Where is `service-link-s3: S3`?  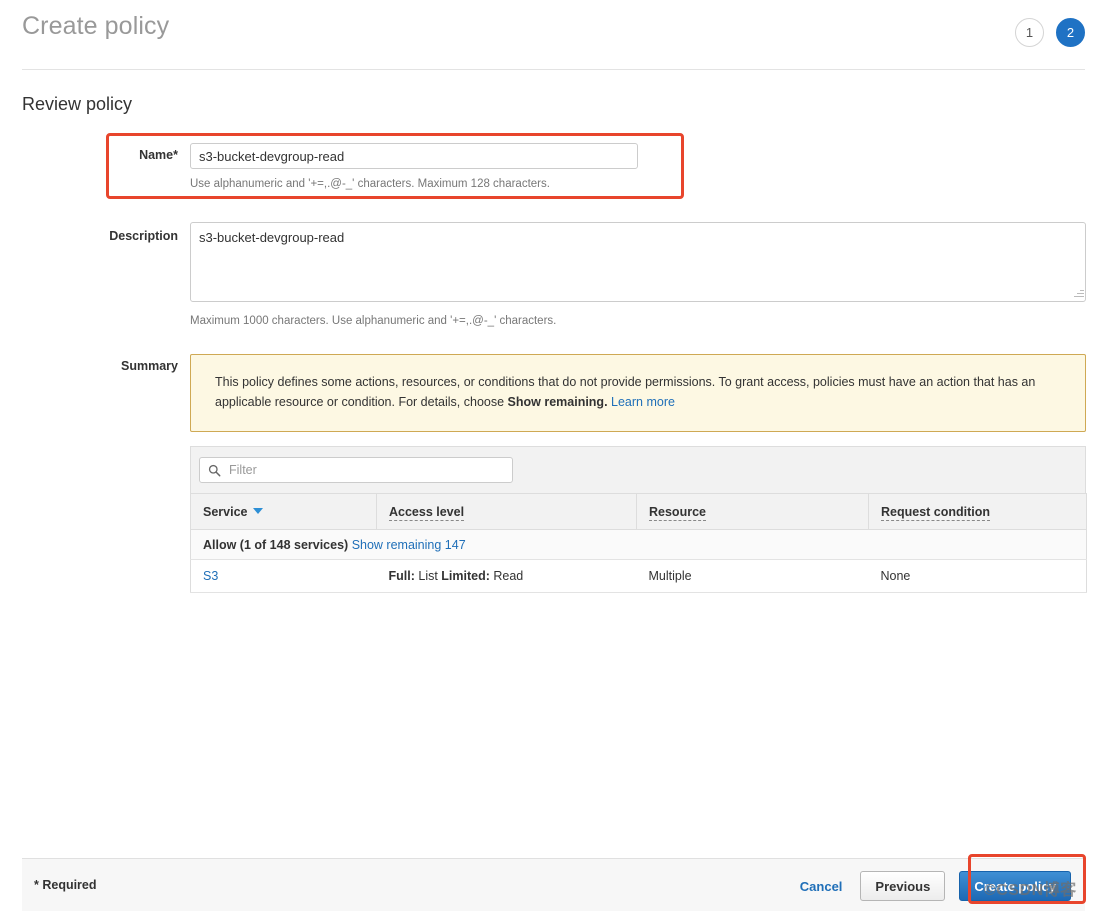 service-link-s3: S3 is located at coordinates (210, 576).